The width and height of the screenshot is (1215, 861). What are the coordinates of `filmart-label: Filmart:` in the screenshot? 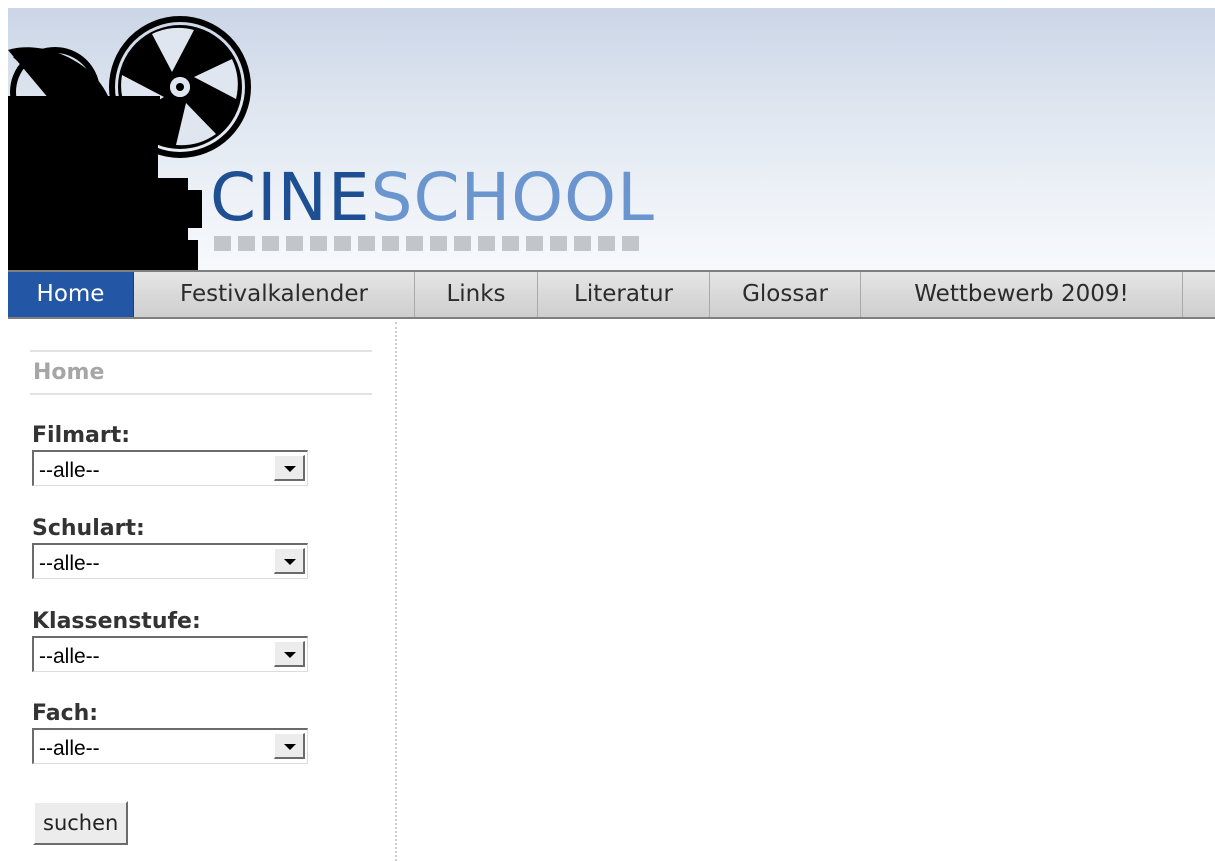 It's located at (81, 435).